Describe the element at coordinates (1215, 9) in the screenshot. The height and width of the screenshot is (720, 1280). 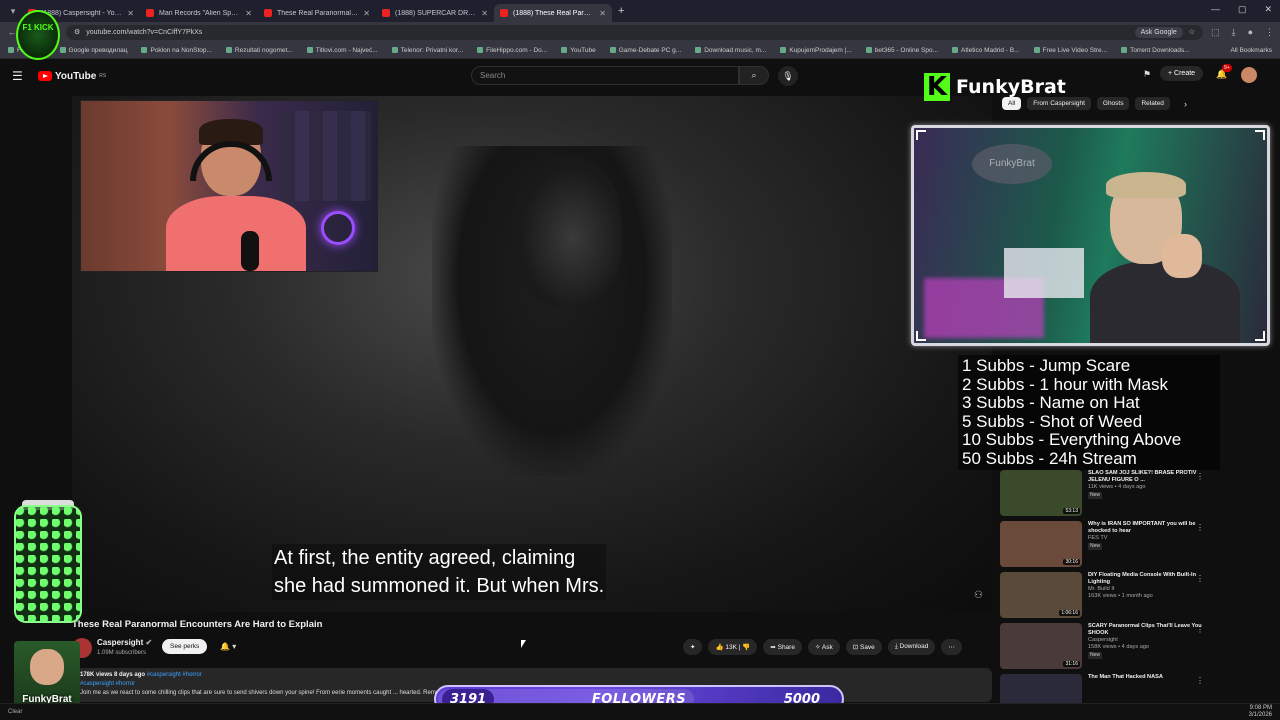
I see `minimize-icon: —` at that location.